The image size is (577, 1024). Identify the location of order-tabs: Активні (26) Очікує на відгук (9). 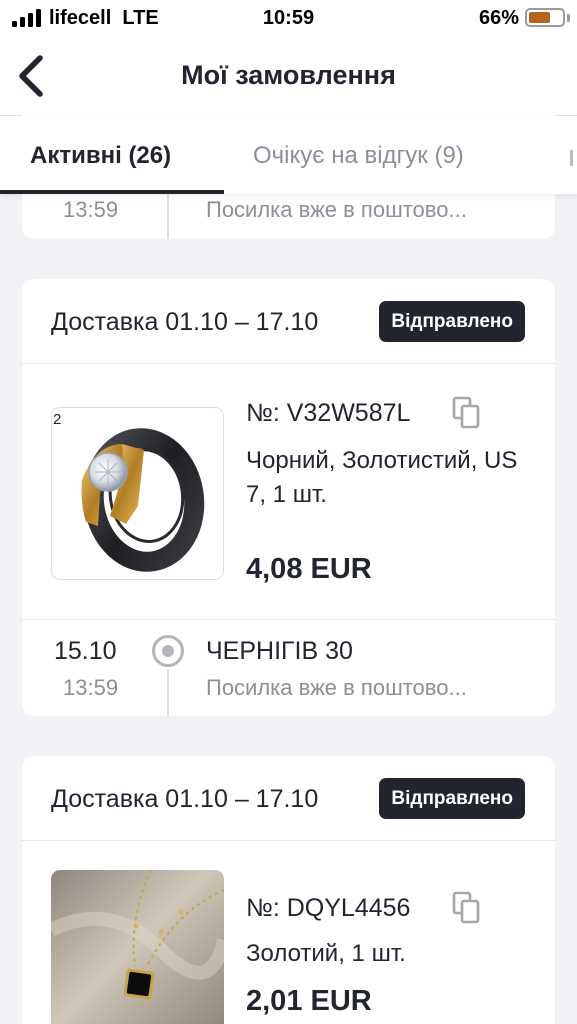
(288, 155).